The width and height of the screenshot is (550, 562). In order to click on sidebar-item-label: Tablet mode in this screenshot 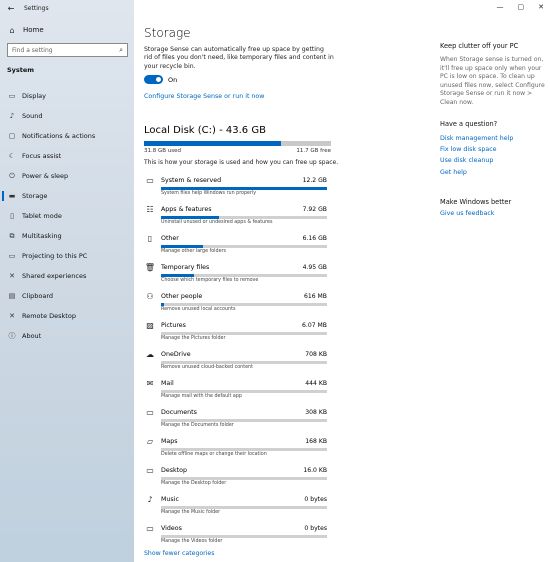, I will do `click(42, 216)`.